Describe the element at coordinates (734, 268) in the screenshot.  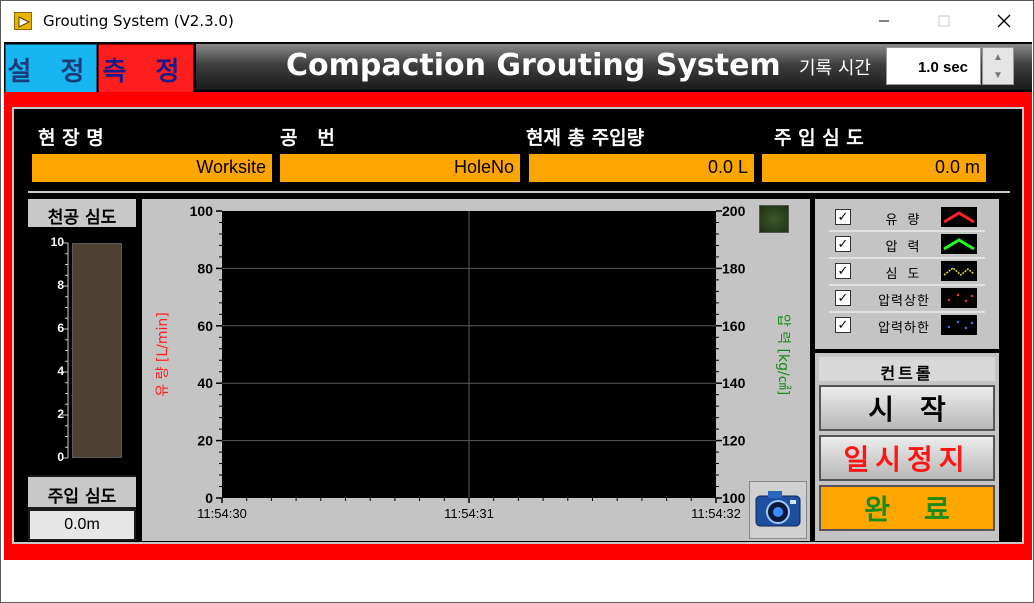
I see `y-right-tick-label: 180` at that location.